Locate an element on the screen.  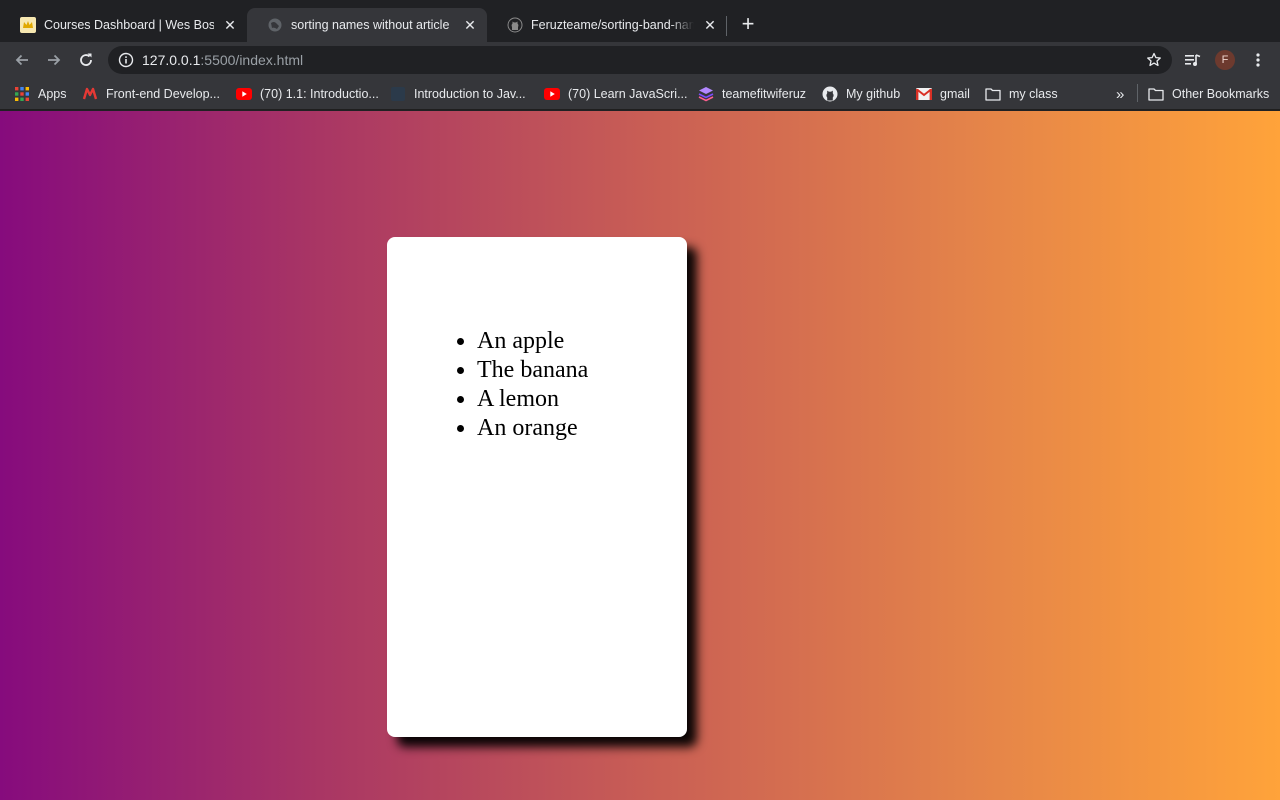
bookmarks-overflow-button: » is located at coordinates (1120, 94).